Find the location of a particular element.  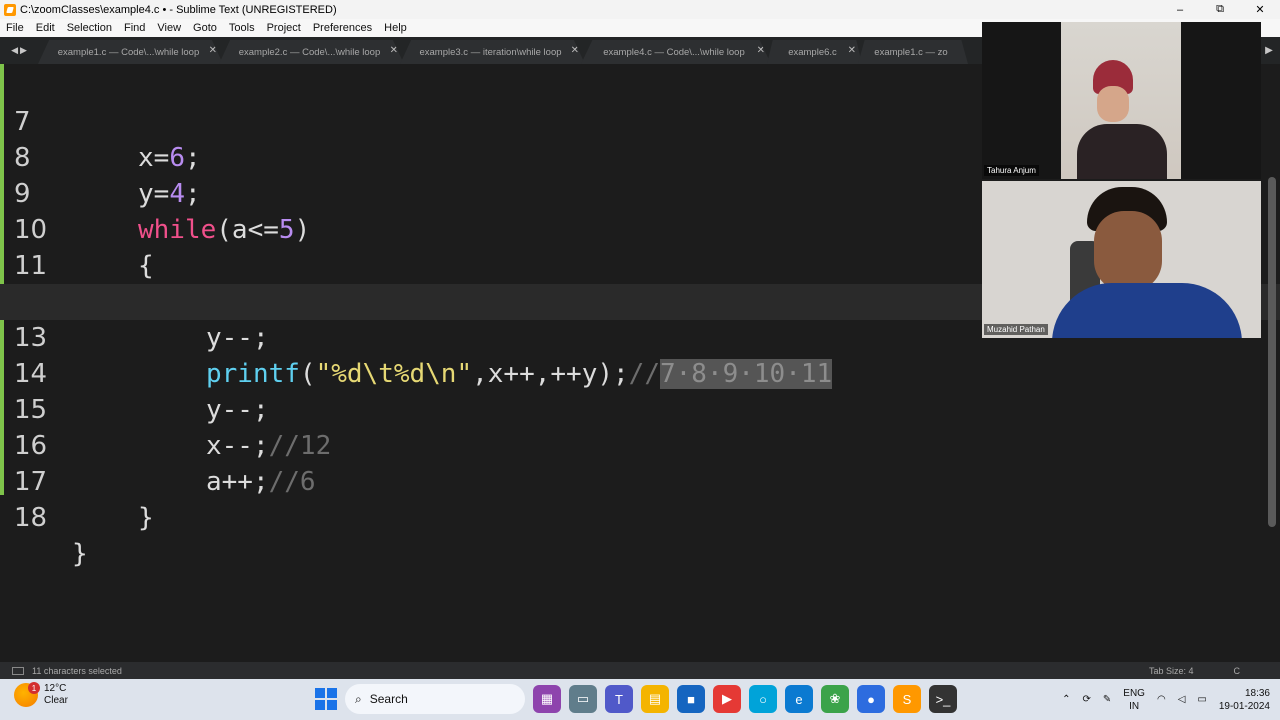

sync-icon: ⟳ is located at coordinates (1087, 699).